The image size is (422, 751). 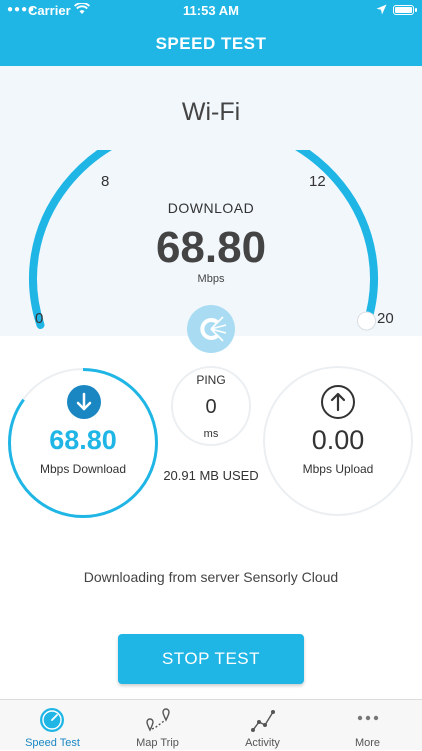 I want to click on ping-value: 0, so click(x=211, y=407).